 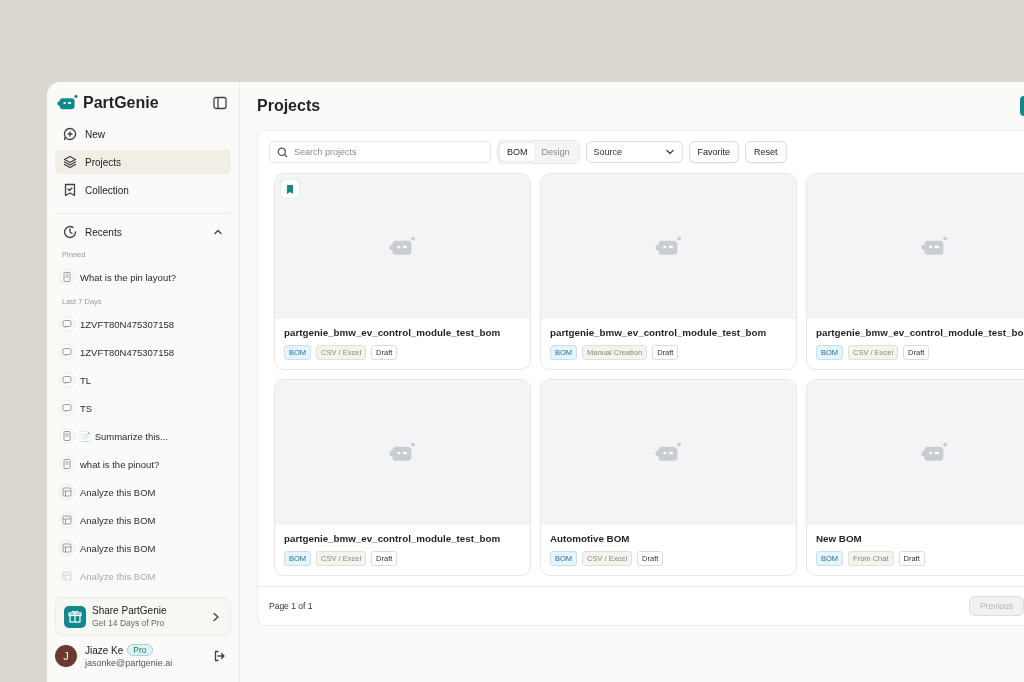 I want to click on filter-button: Favorite, so click(x=714, y=152).